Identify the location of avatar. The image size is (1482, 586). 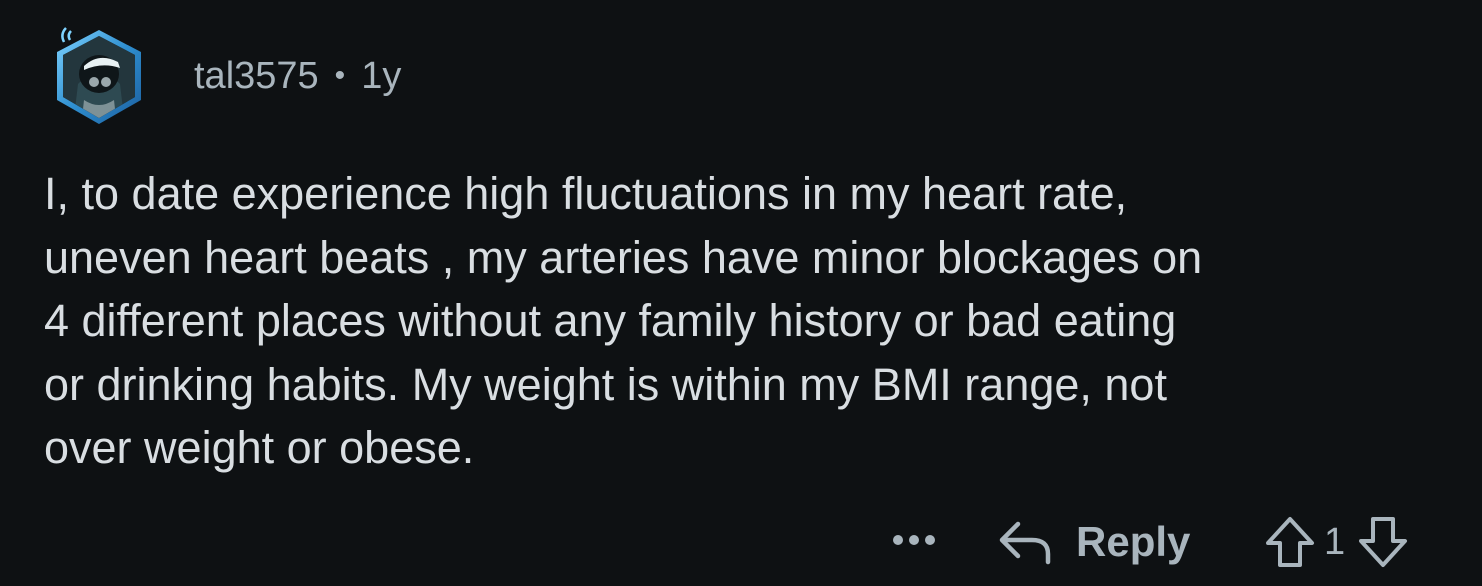
(99, 77).